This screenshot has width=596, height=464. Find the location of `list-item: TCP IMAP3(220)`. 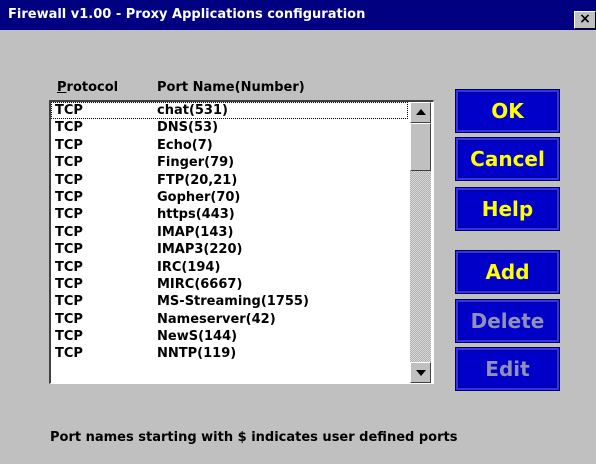

list-item: TCP IMAP3(220) is located at coordinates (229, 249).